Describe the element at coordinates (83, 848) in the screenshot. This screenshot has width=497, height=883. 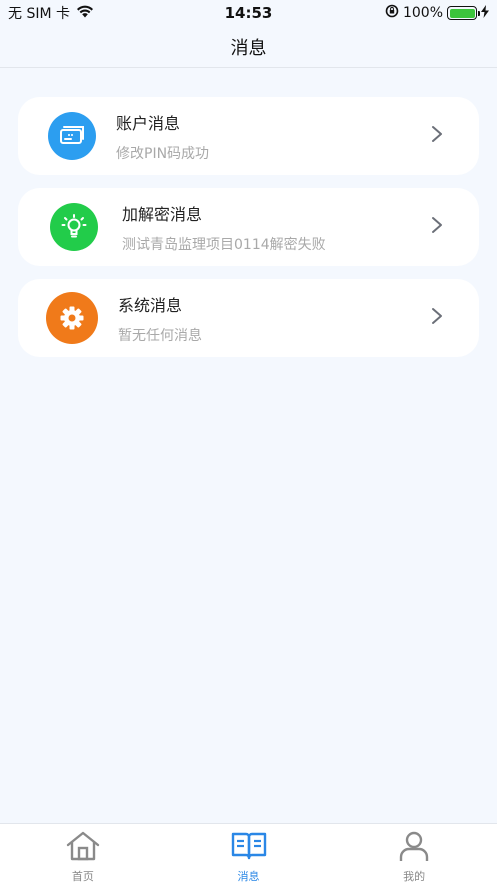
I see `home-icon` at that location.